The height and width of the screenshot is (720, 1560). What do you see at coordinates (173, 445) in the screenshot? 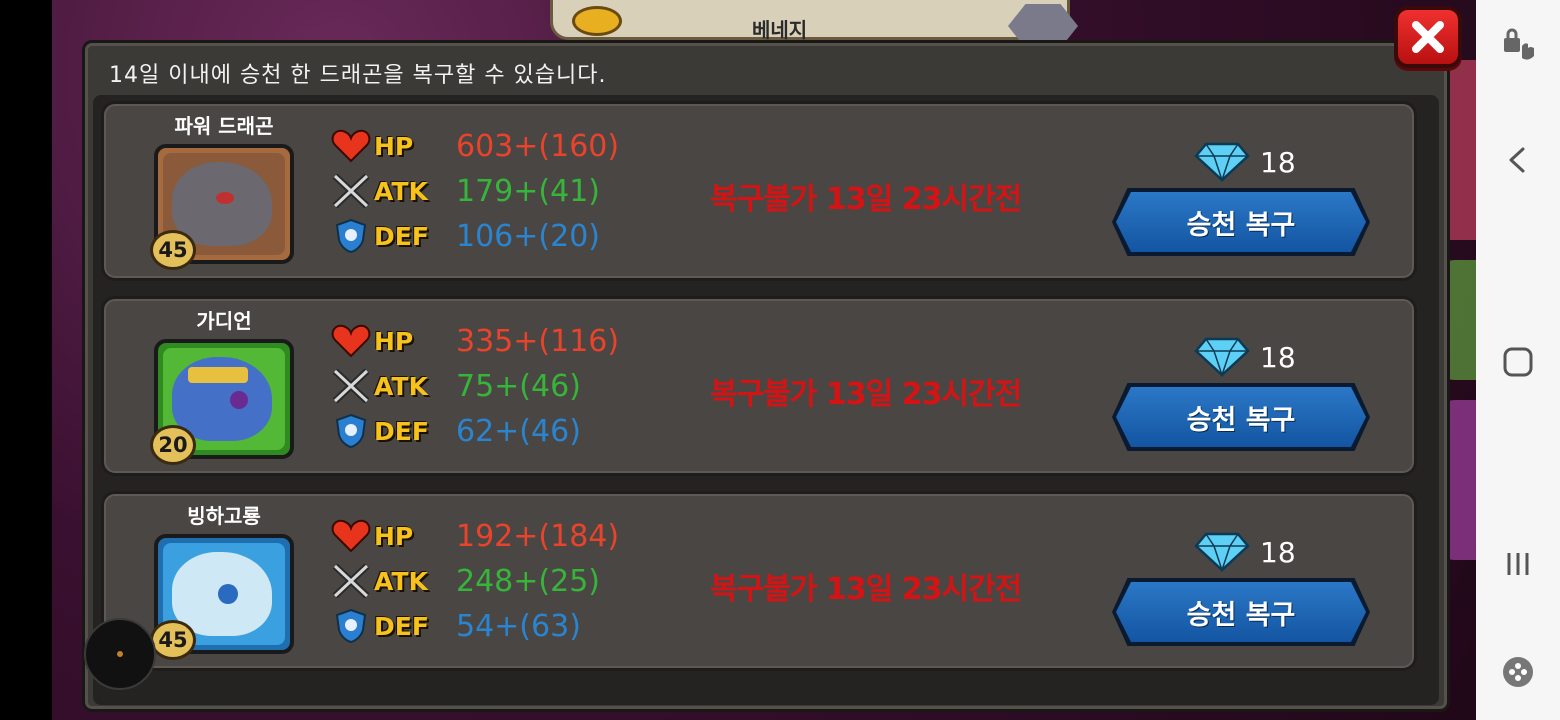
I see `level-badge: 20` at bounding box center [173, 445].